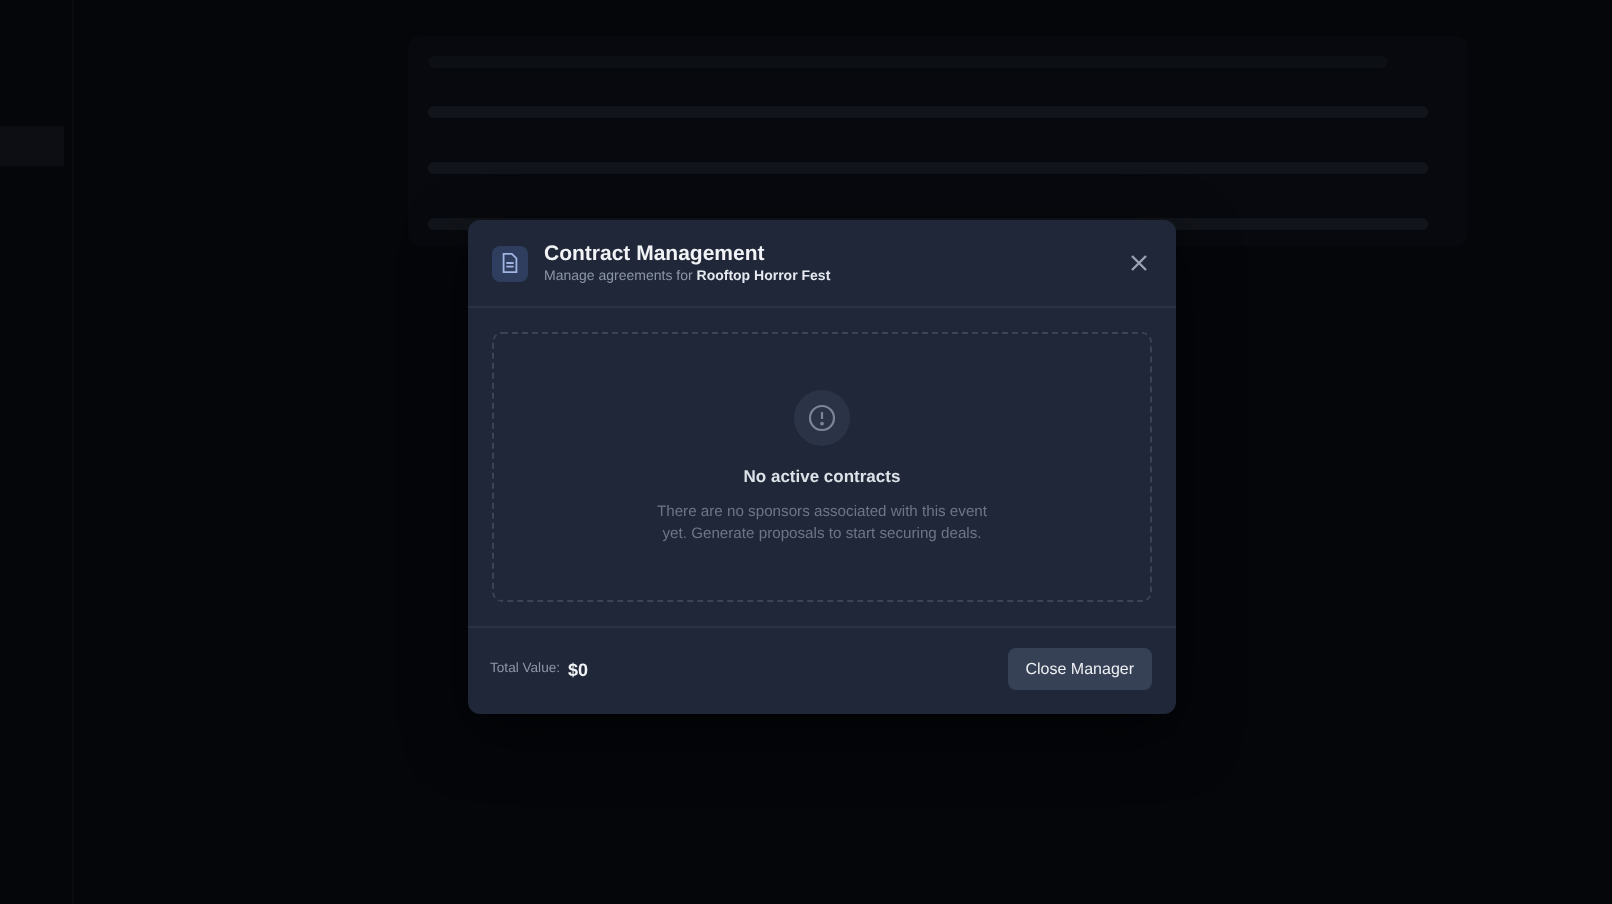  What do you see at coordinates (655, 254) in the screenshot?
I see `dialog-title: Contract Management` at bounding box center [655, 254].